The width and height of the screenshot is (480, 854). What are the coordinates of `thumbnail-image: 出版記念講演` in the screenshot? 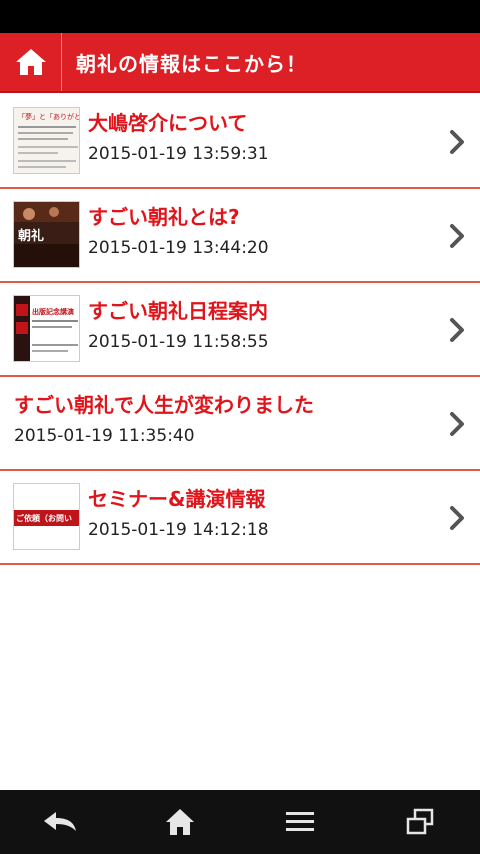 It's located at (46, 328).